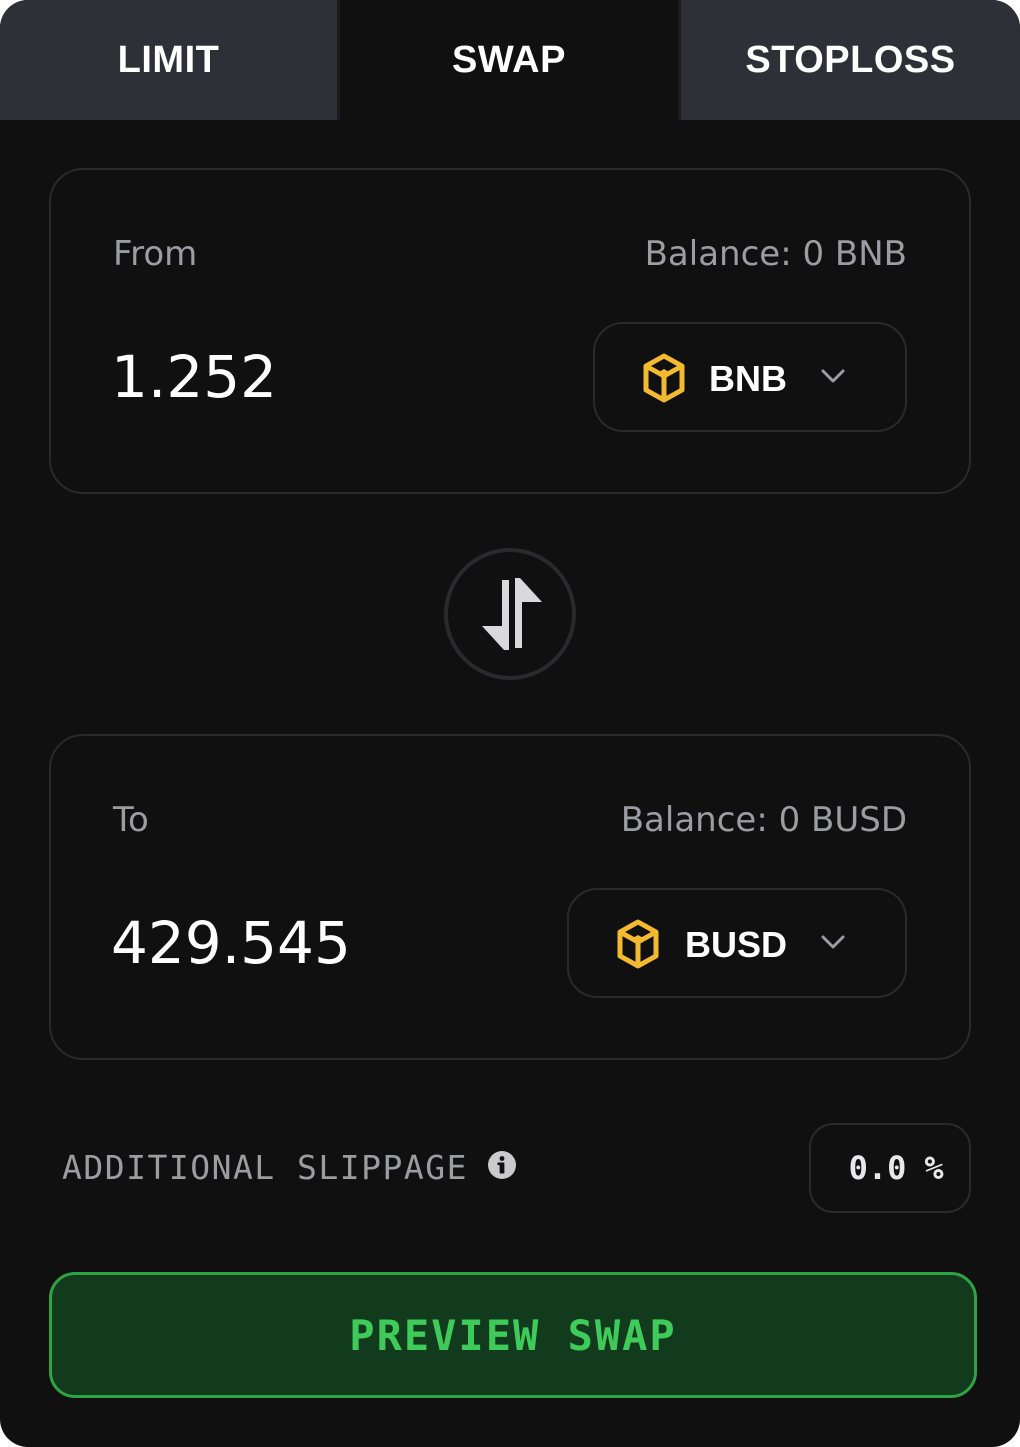 This screenshot has height=1447, width=1020. What do you see at coordinates (513, 1335) in the screenshot?
I see `preview-swap-button: PREVIEW SWAP` at bounding box center [513, 1335].